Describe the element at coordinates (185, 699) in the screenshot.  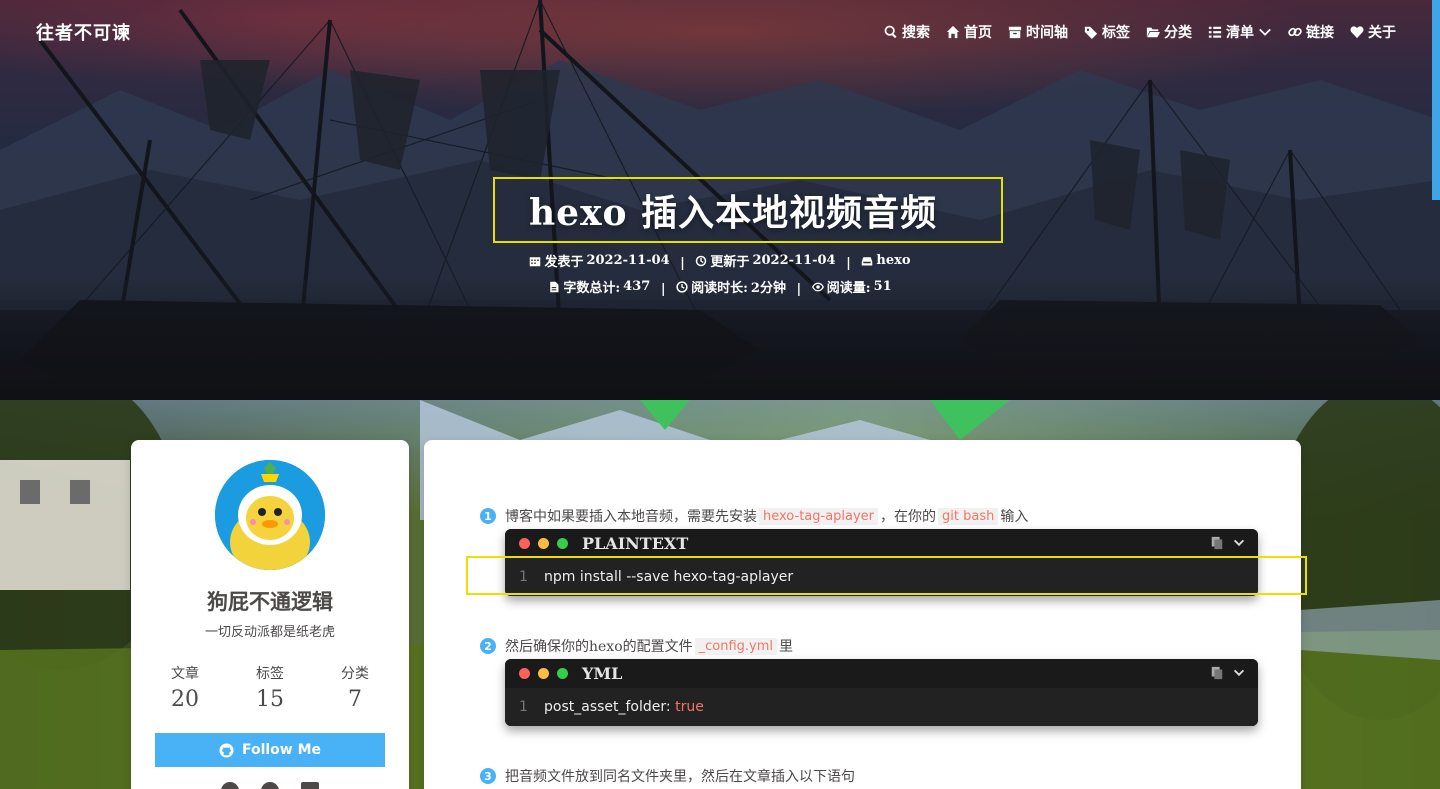
I see `stat-value: 20` at that location.